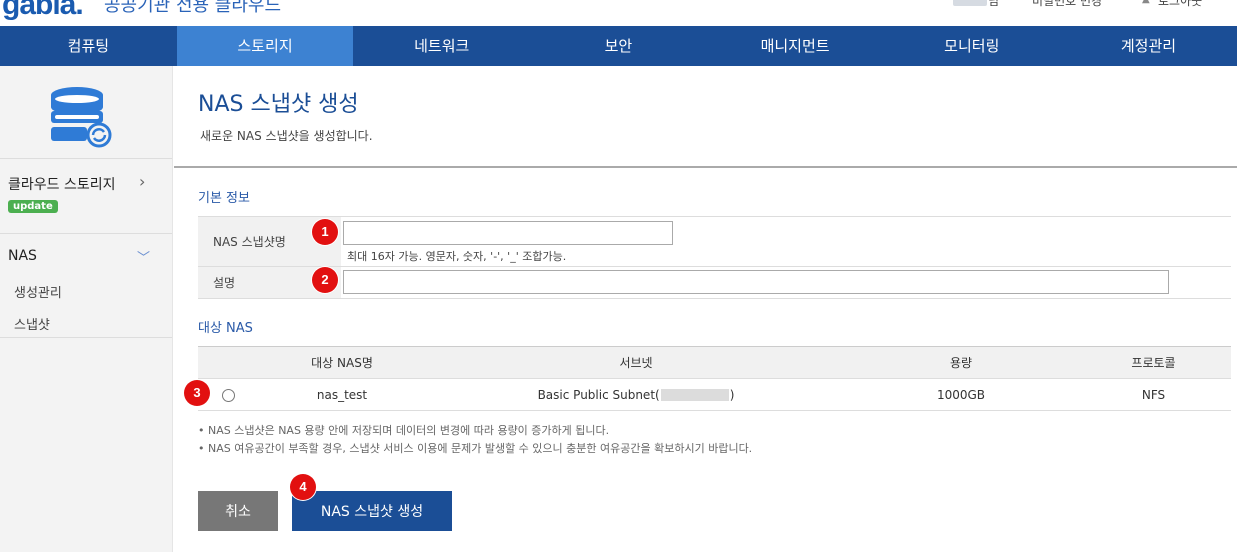 The width and height of the screenshot is (1237, 552). Describe the element at coordinates (961, 394) in the screenshot. I see `capacity-cell: 1000GB` at that location.